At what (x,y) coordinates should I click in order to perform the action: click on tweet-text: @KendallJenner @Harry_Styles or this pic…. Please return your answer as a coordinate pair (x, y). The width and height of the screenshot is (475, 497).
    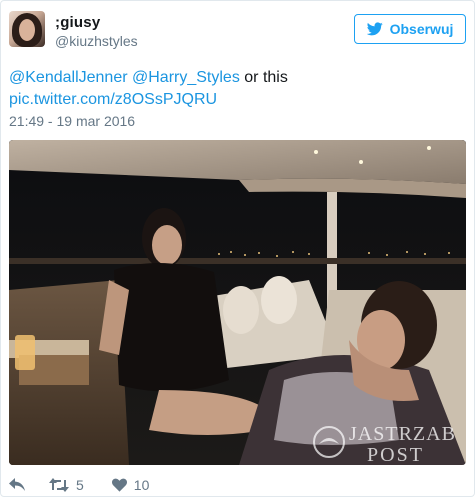
    Looking at the image, I should click on (236, 89).